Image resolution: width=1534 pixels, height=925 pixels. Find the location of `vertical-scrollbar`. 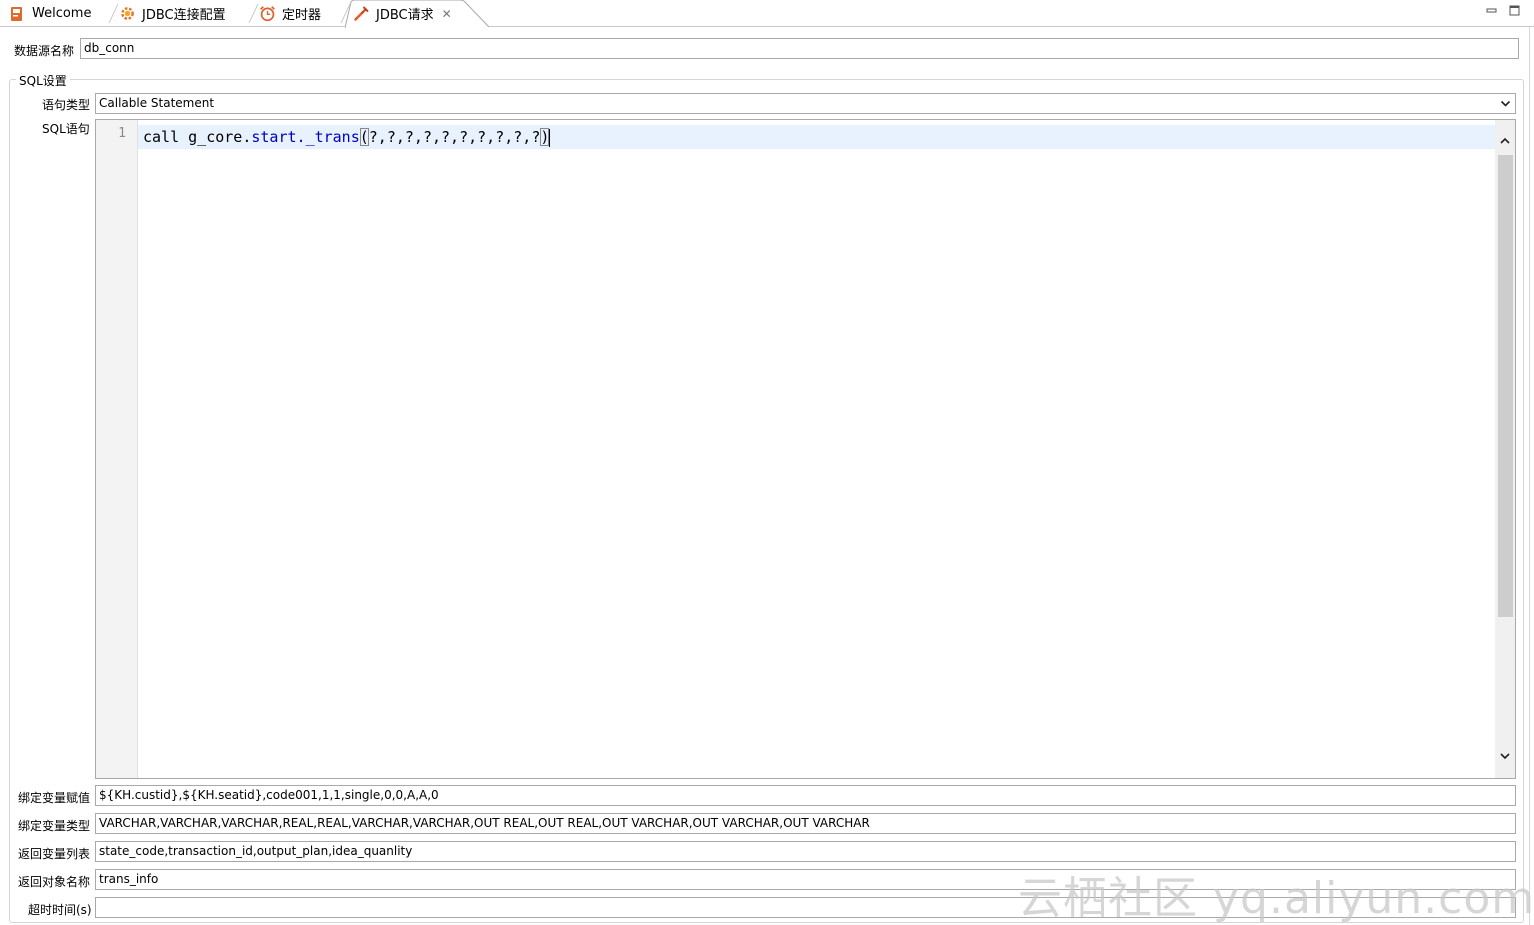

vertical-scrollbar is located at coordinates (1505, 449).